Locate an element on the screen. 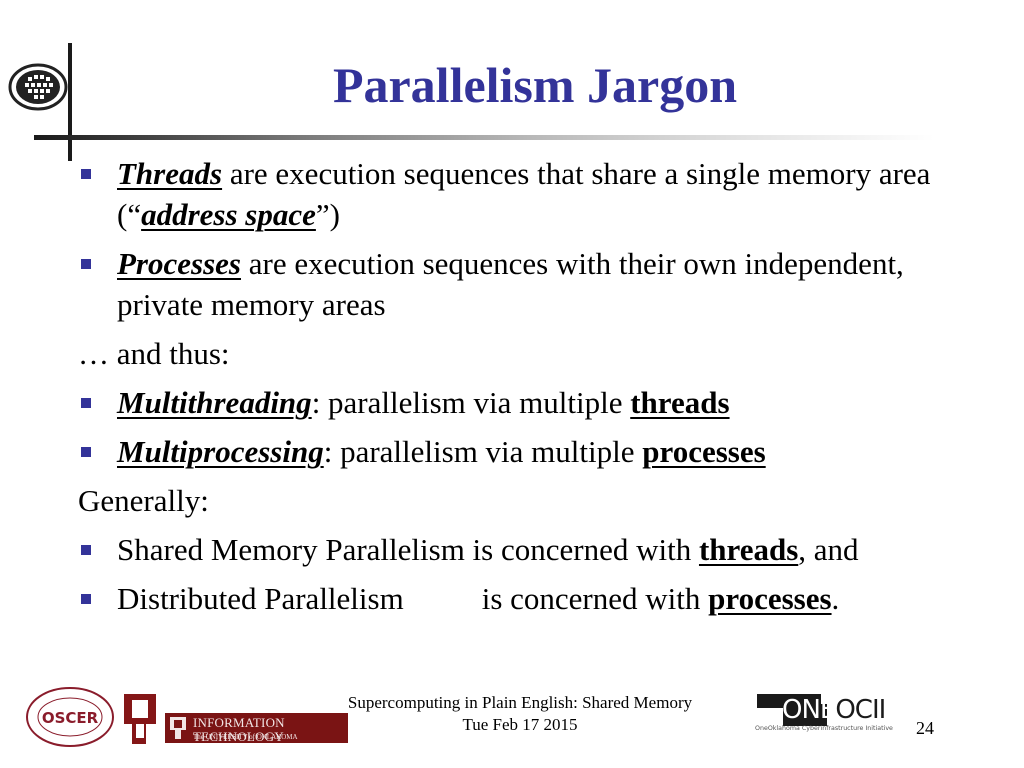 This screenshot has width=1024, height=768. body-text: Distributed Parallelism is located at coordinates (260, 598).